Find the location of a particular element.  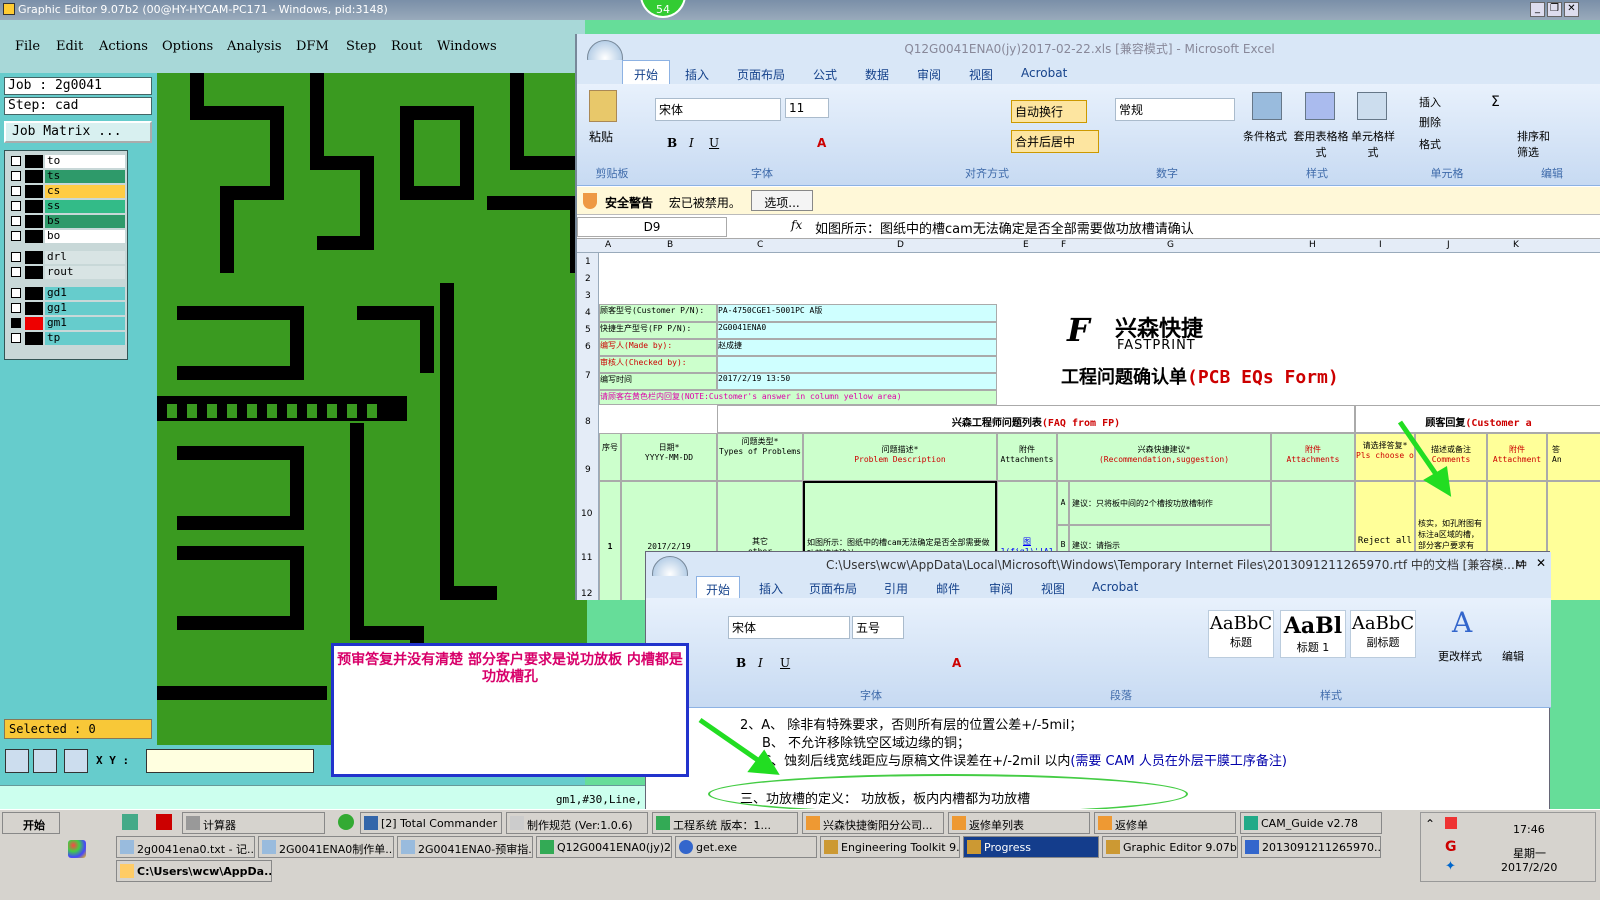

measure-icon is located at coordinates (45, 761).